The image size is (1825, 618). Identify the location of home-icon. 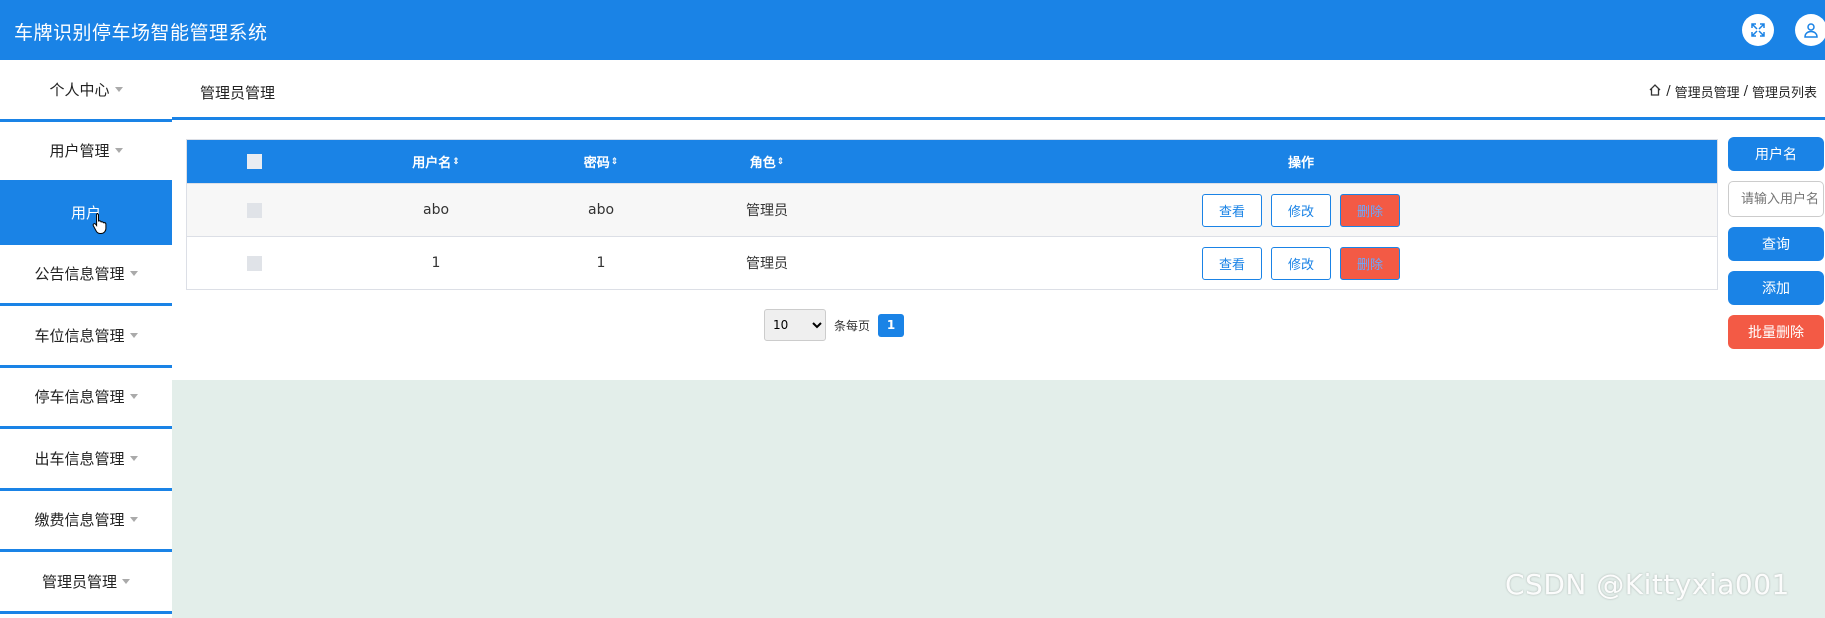
(1655, 92).